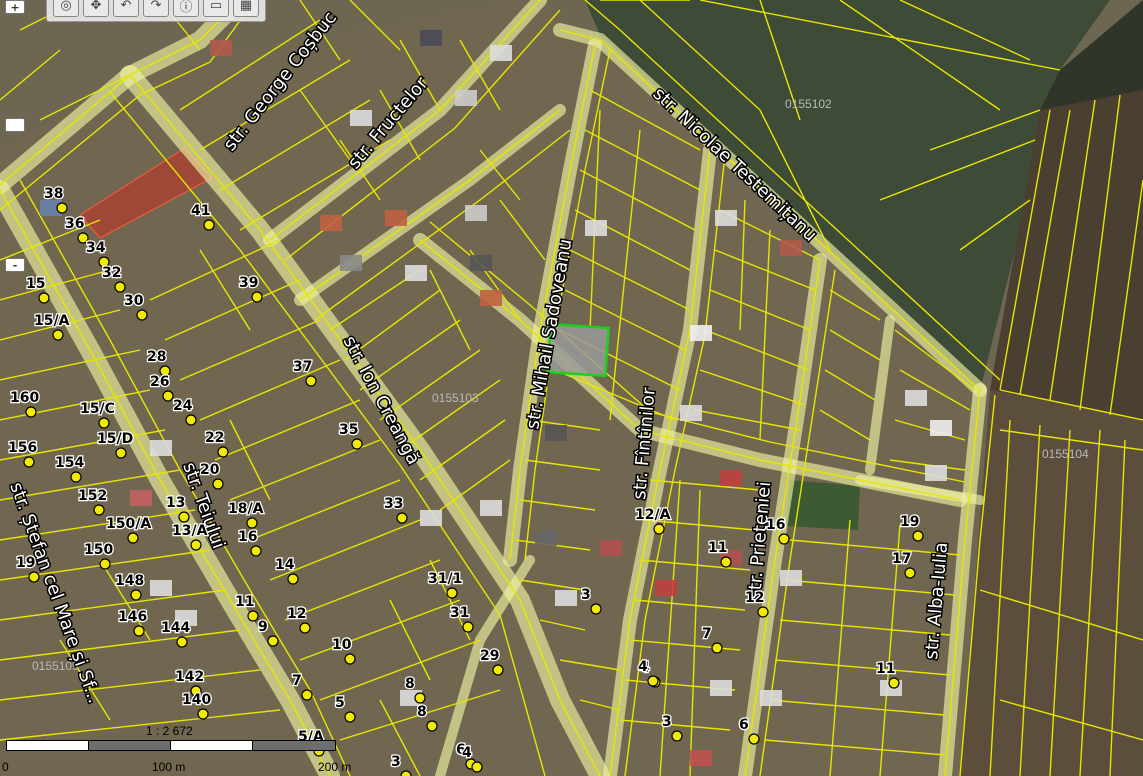  I want to click on address-number: 37, so click(302, 367).